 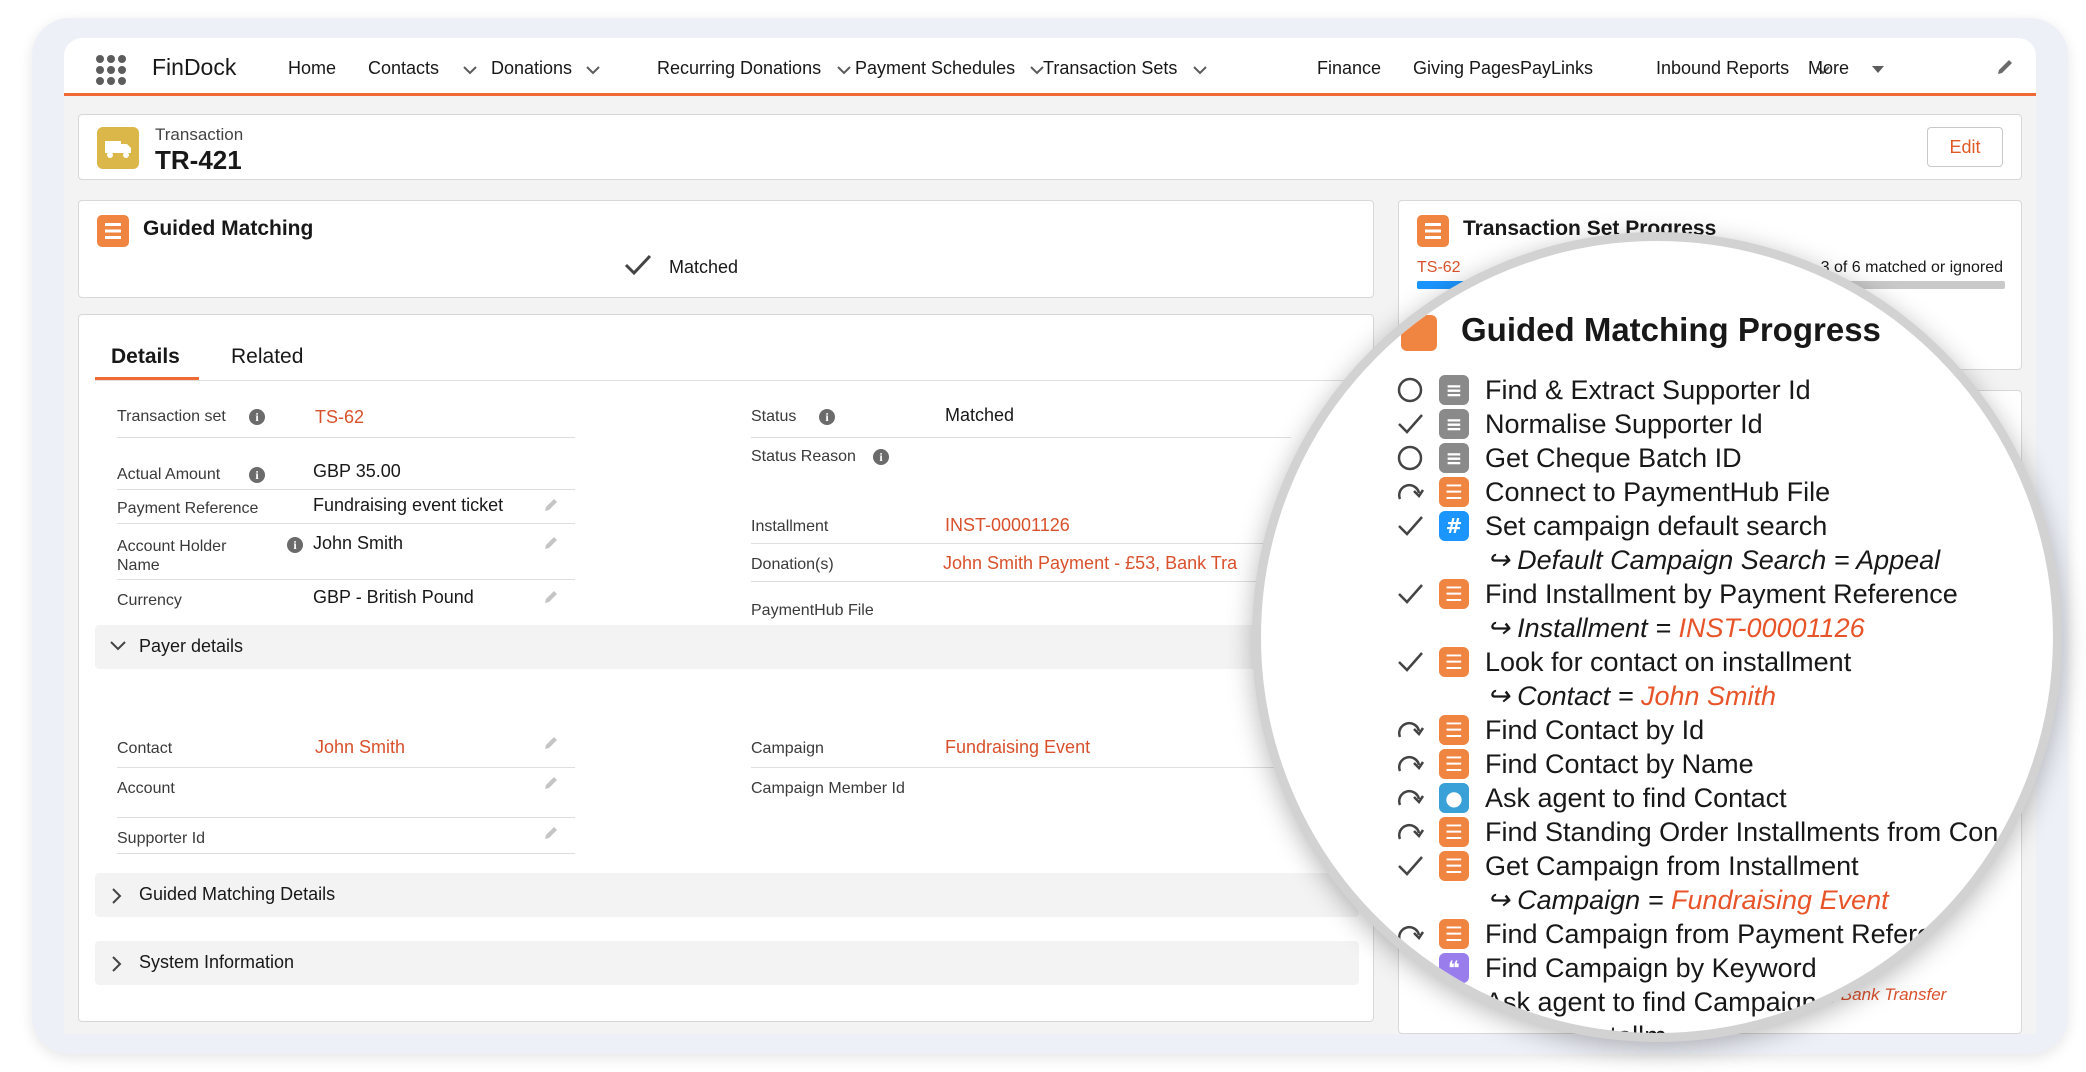 What do you see at coordinates (360, 747) in the screenshot?
I see `contact-link: John Smith` at bounding box center [360, 747].